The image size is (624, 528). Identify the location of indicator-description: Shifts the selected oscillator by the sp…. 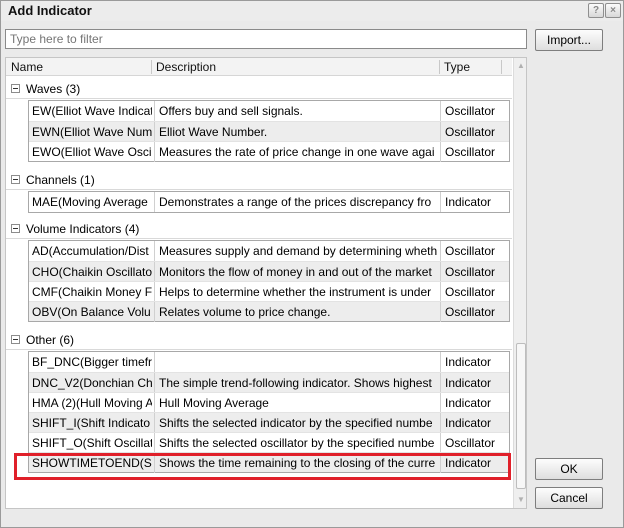
(297, 443).